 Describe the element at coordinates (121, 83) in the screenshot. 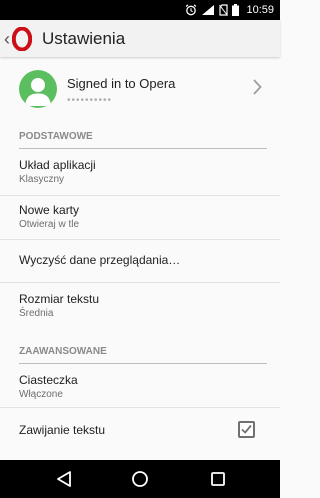

I see `account-title: Signed in to Opera` at that location.